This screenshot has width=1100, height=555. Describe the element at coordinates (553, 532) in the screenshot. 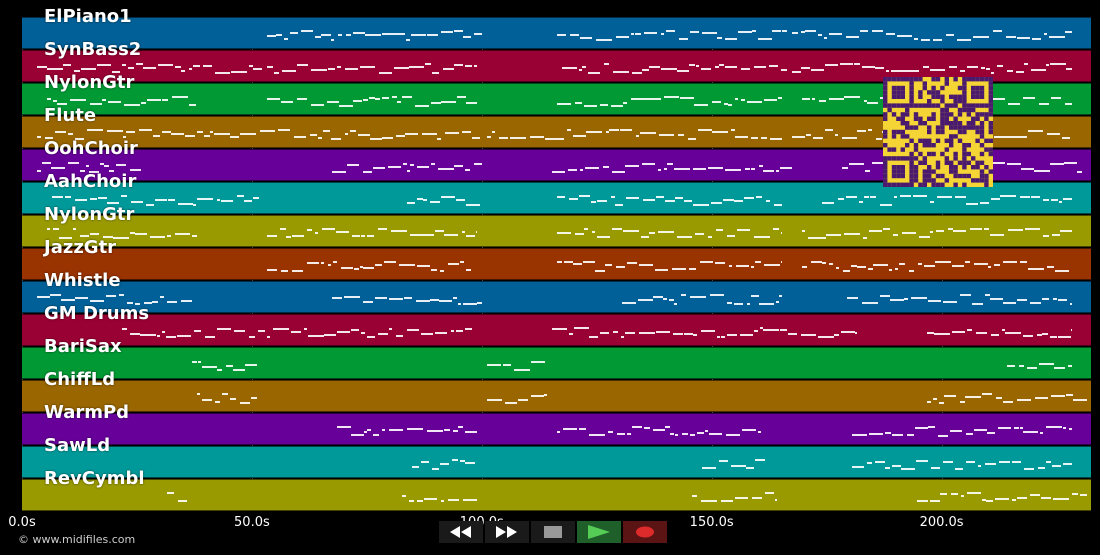

I see `stop-button` at that location.